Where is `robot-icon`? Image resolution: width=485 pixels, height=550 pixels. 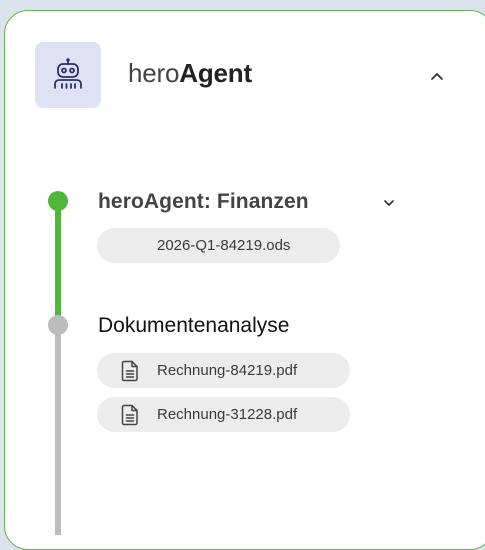
robot-icon is located at coordinates (68, 75).